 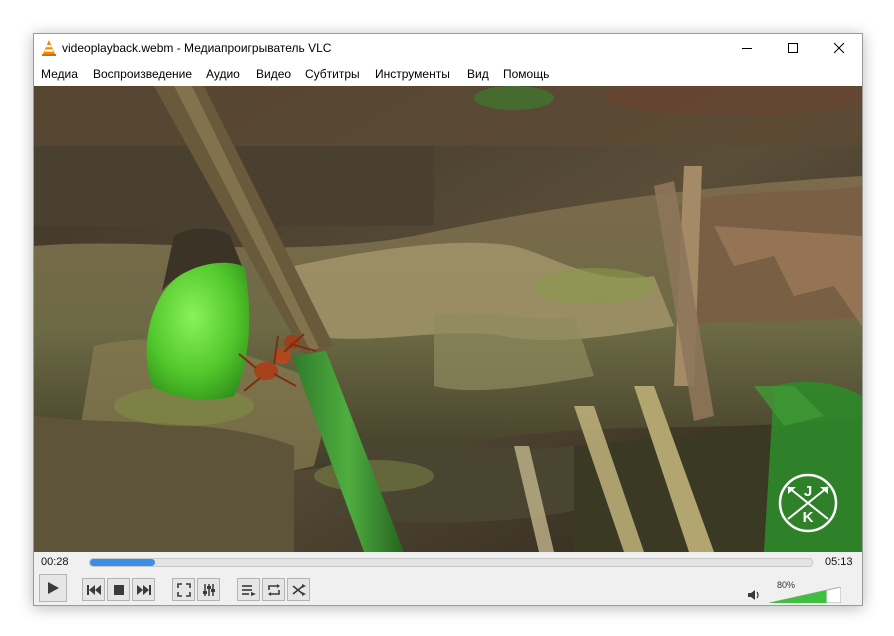 I want to click on play-icon, so click(x=53, y=588).